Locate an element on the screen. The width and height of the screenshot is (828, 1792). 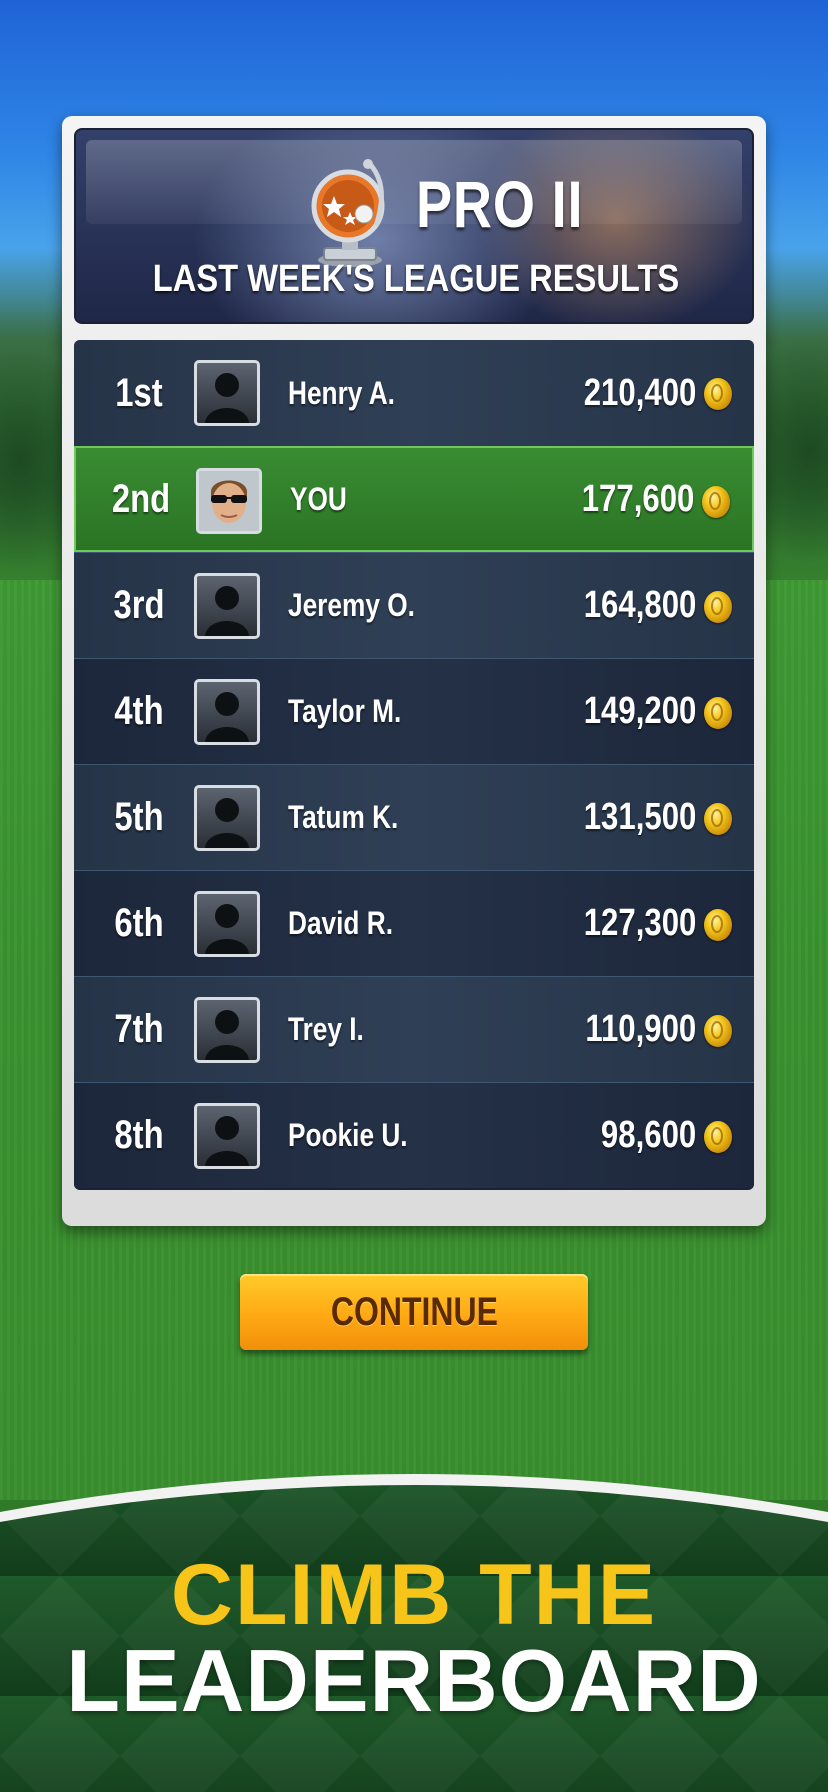
continue-button-label: CONTINUE is located at coordinates (414, 1311).